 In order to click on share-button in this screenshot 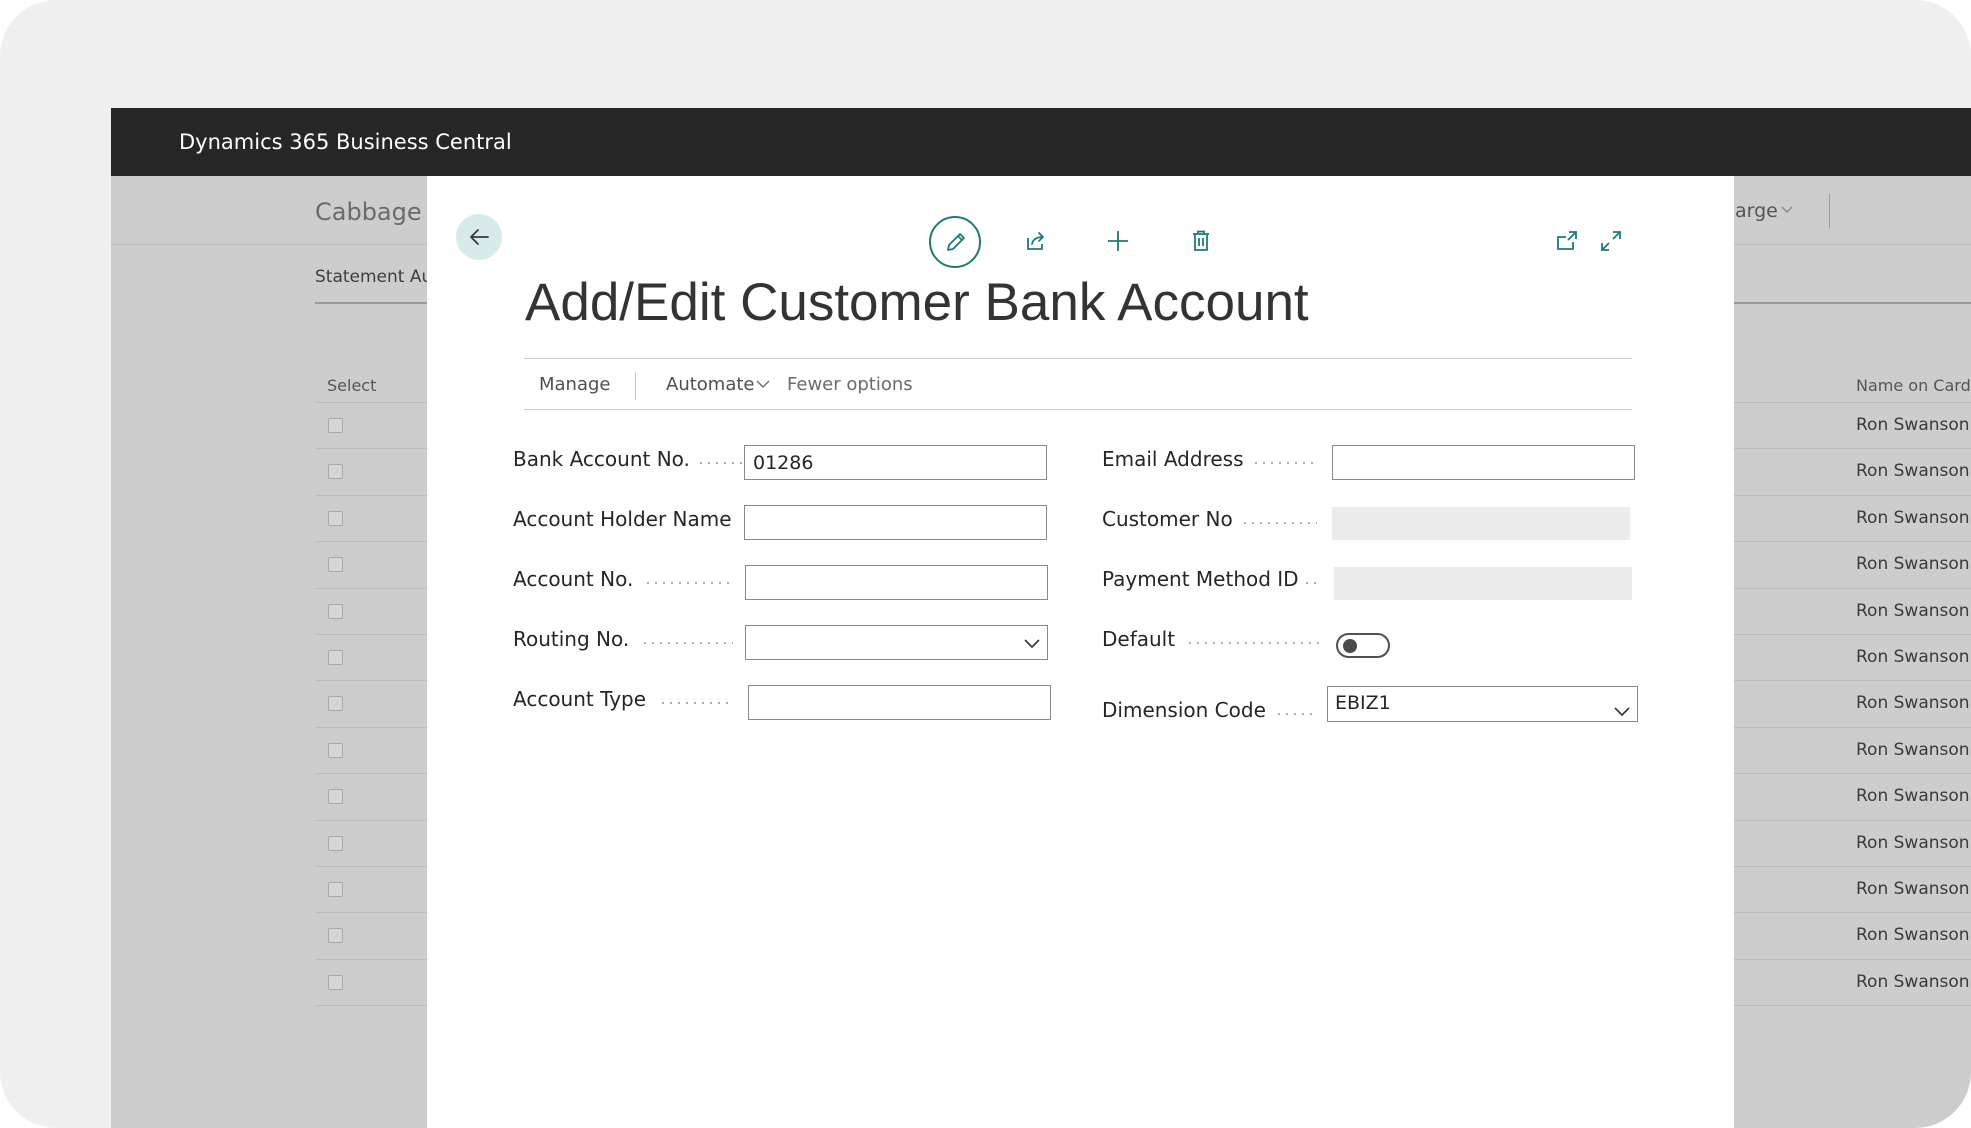, I will do `click(1036, 241)`.